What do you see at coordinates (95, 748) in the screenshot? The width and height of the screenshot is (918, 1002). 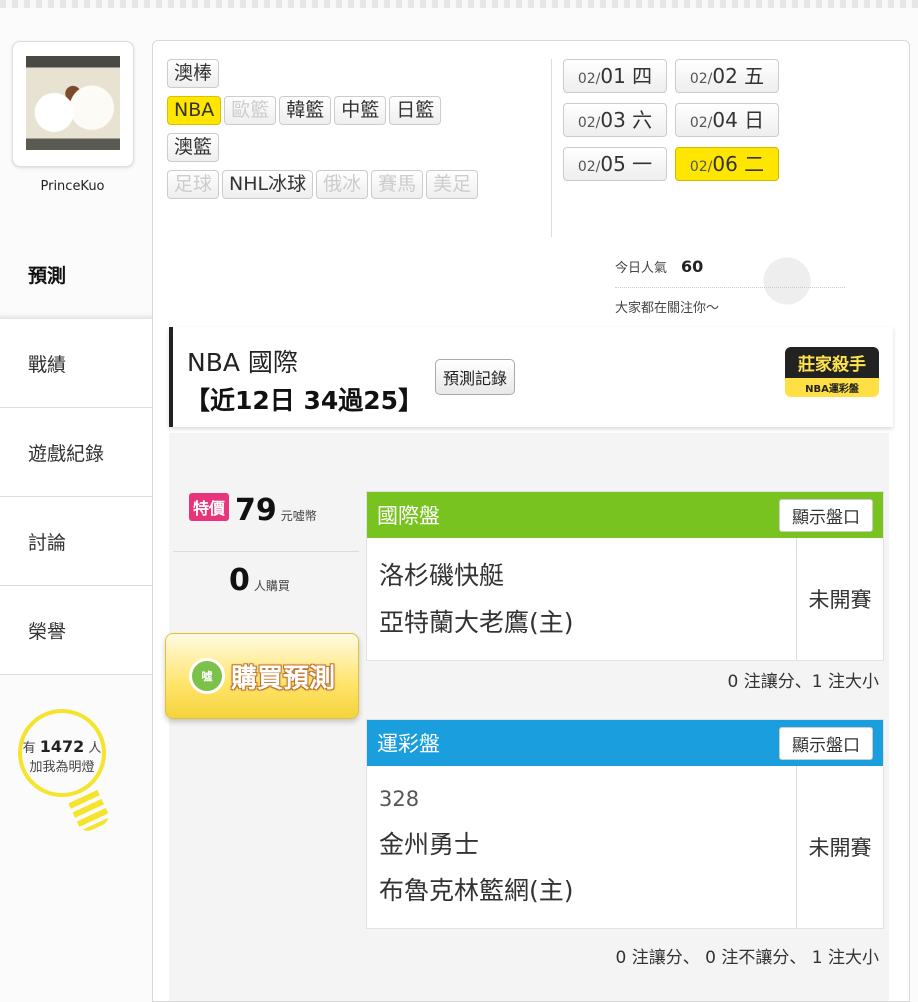 I see `lamp-suffix: 人` at bounding box center [95, 748].